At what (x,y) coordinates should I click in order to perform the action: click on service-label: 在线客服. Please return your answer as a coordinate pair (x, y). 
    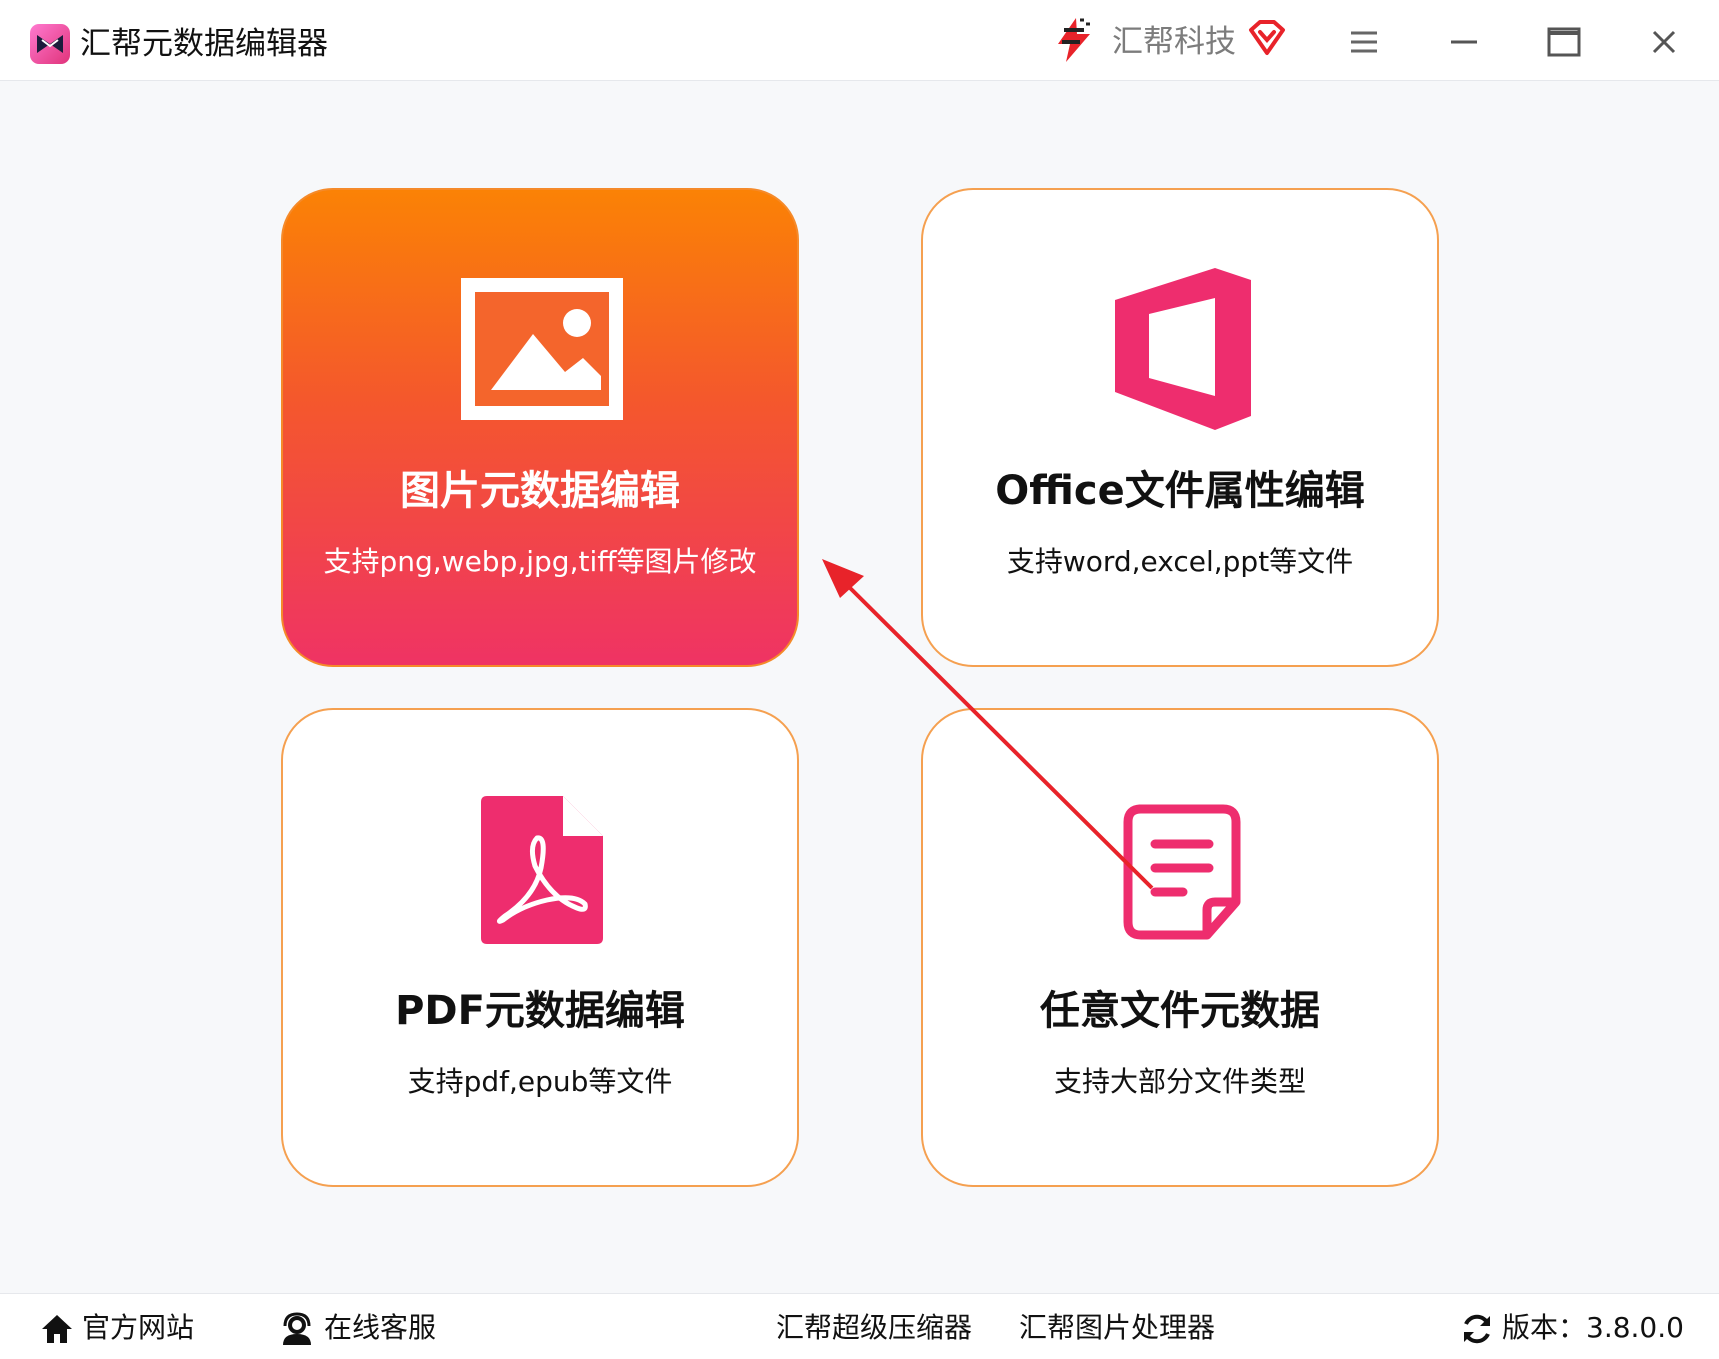
    Looking at the image, I should click on (380, 1327).